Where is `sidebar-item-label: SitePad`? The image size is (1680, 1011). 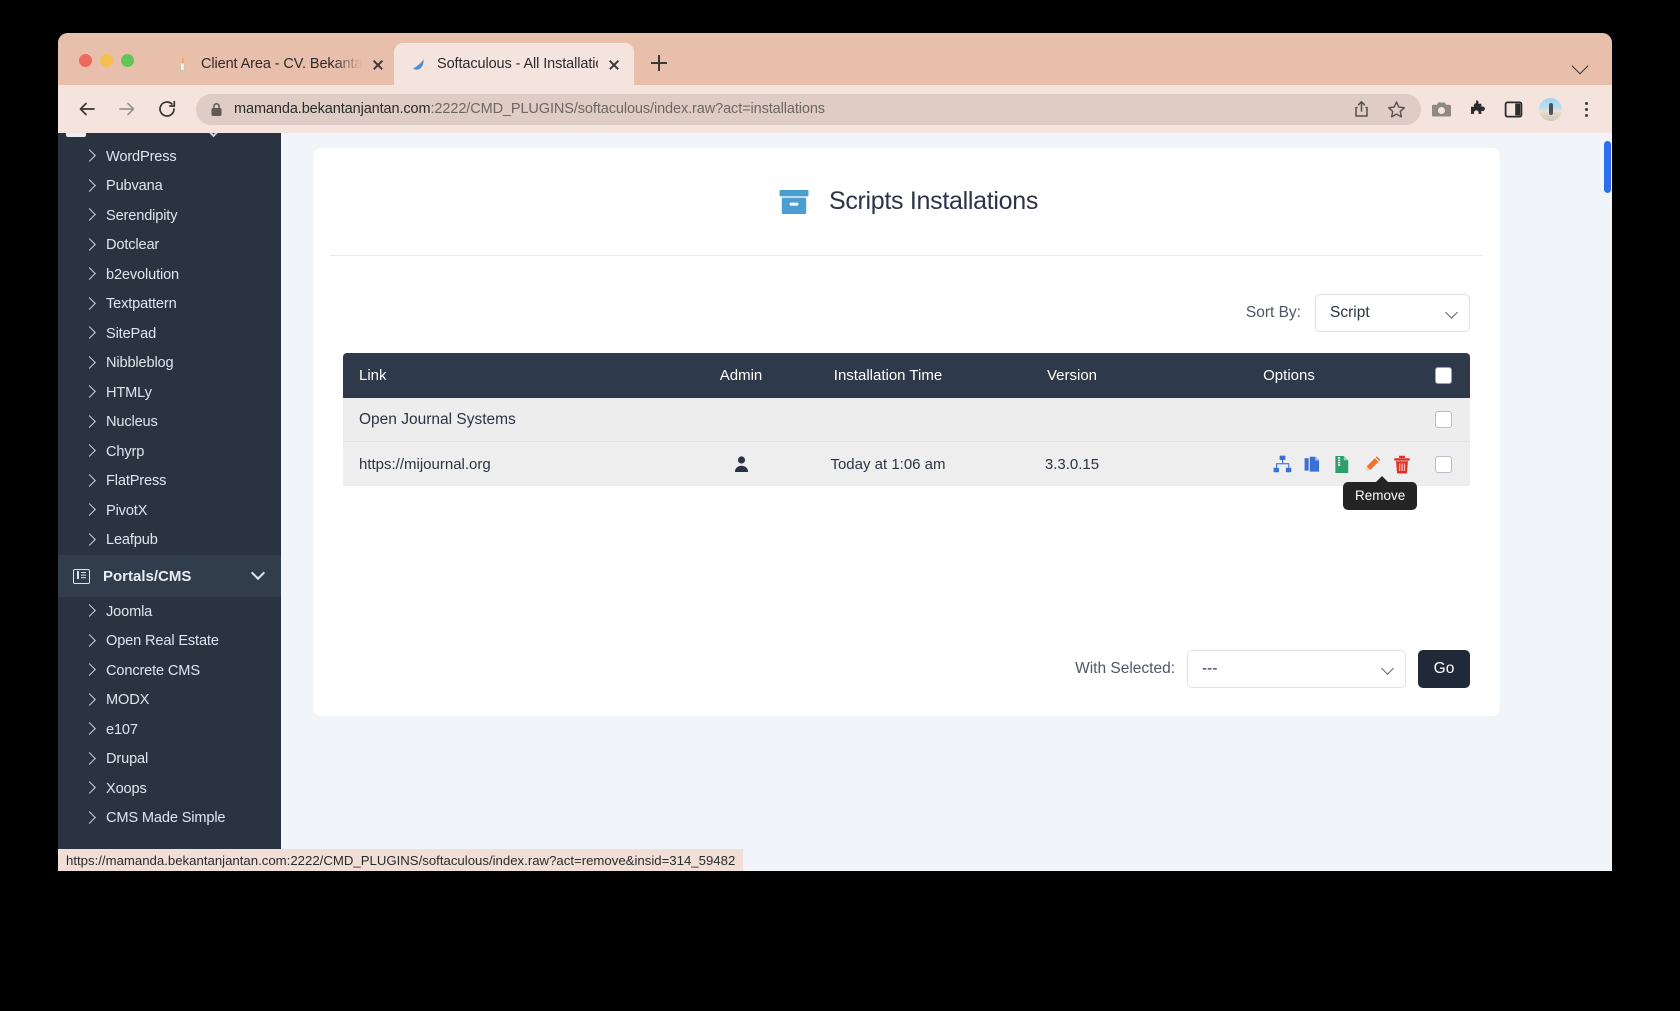
sidebar-item-label: SitePad is located at coordinates (131, 333).